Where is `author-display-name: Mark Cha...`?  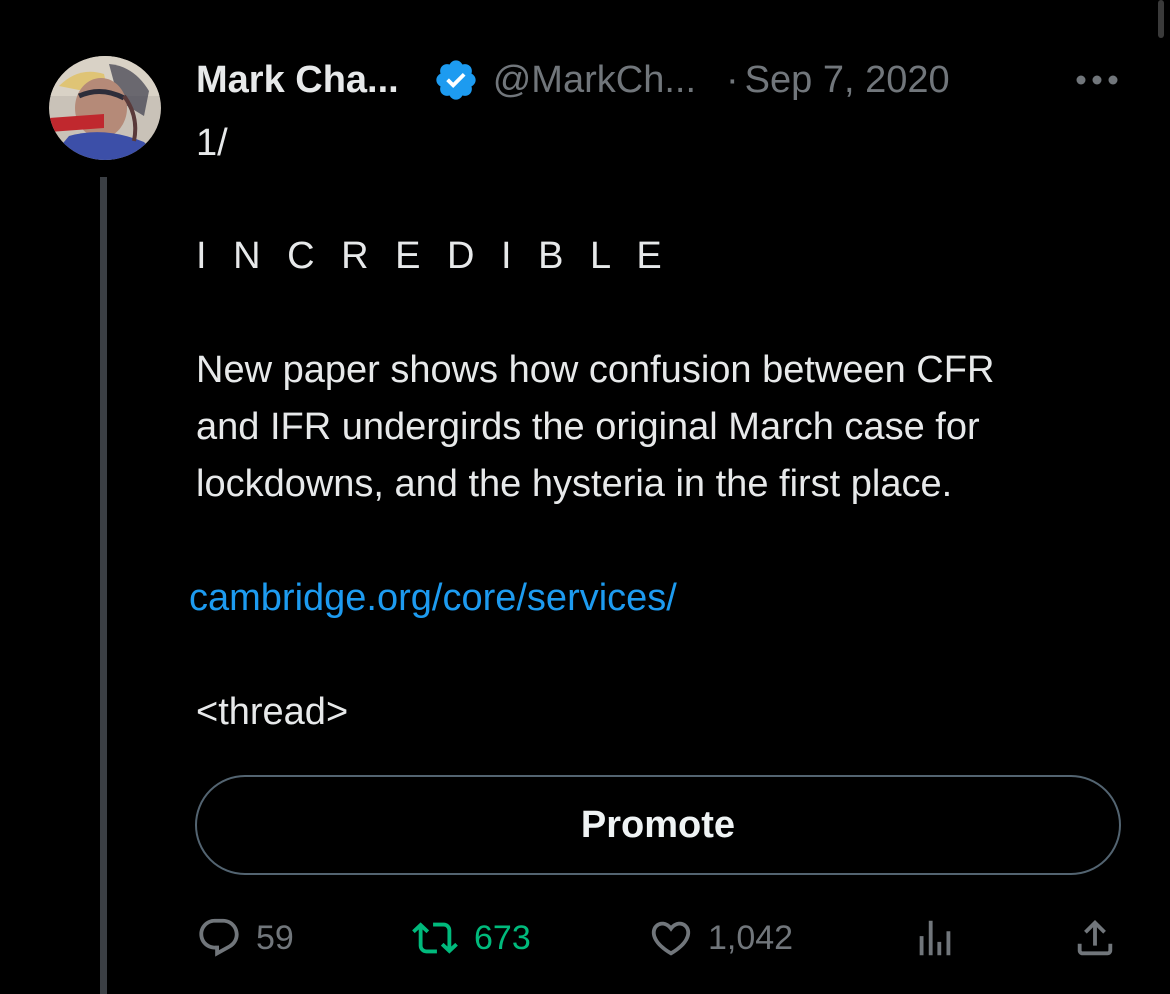
author-display-name: Mark Cha... is located at coordinates (297, 80).